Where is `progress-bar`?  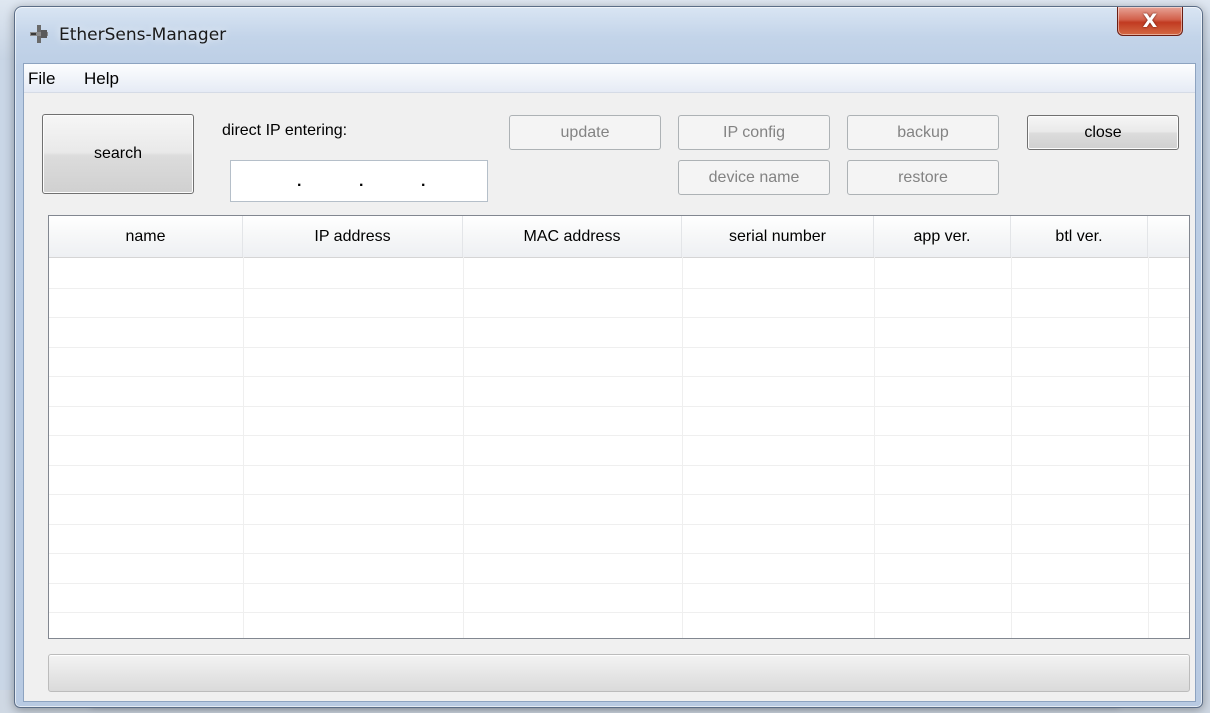 progress-bar is located at coordinates (619, 673).